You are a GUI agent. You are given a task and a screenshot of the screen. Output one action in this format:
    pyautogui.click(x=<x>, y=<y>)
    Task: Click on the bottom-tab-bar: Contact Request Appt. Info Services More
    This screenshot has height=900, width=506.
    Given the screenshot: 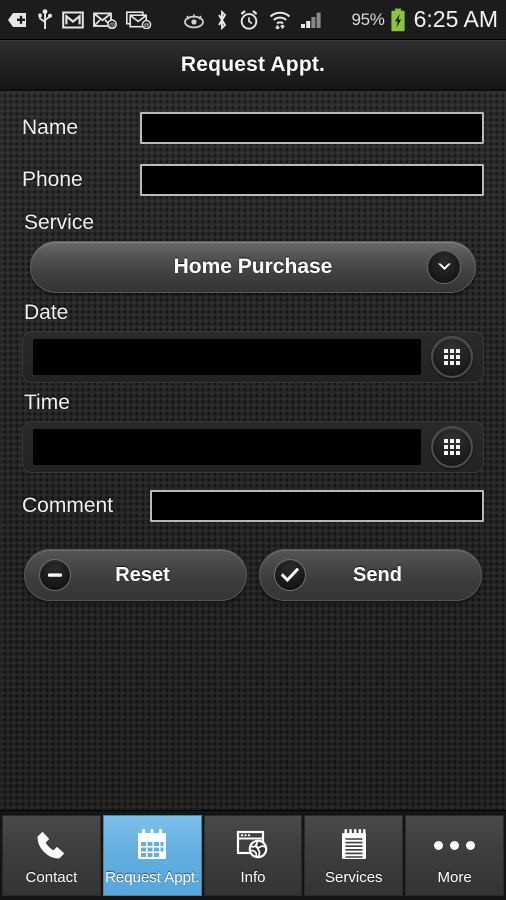 What is the action you would take?
    pyautogui.click(x=253, y=855)
    